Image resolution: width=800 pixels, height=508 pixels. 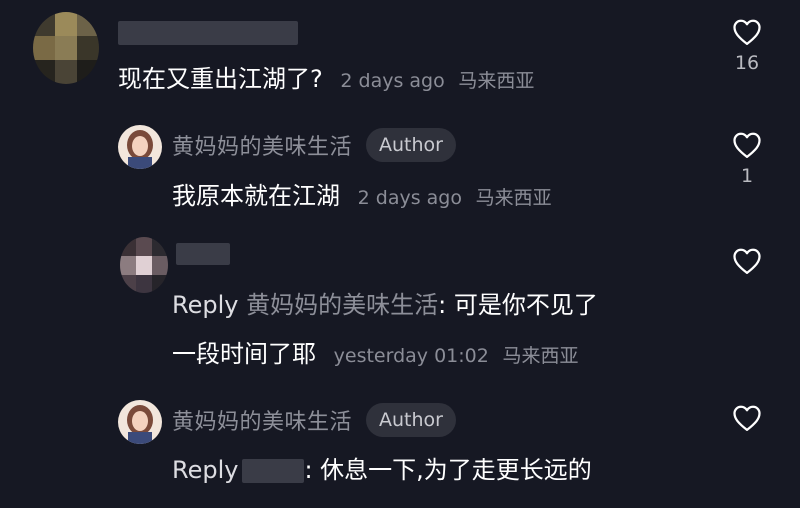 What do you see at coordinates (747, 159) in the screenshot?
I see `like-button: 1` at bounding box center [747, 159].